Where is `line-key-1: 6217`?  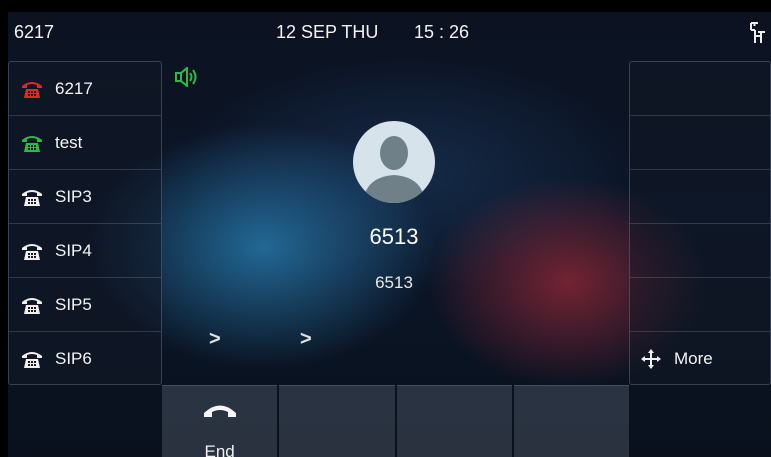
line-key-1: 6217 is located at coordinates (85, 89).